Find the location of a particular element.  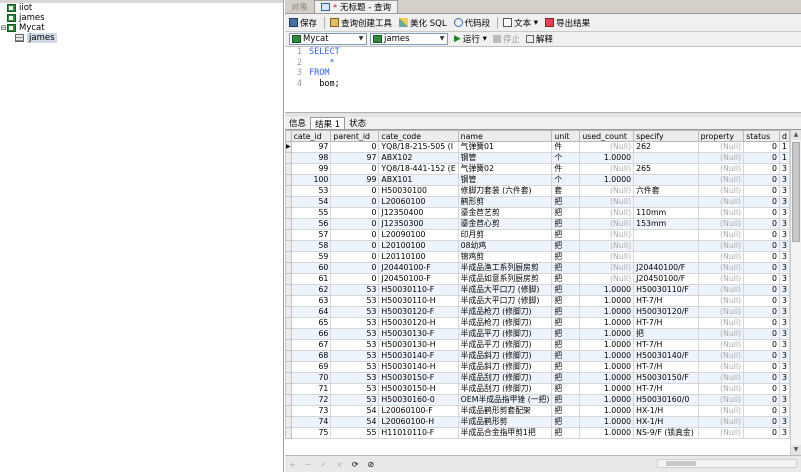

table-cell: L20060100 is located at coordinates (418, 202).